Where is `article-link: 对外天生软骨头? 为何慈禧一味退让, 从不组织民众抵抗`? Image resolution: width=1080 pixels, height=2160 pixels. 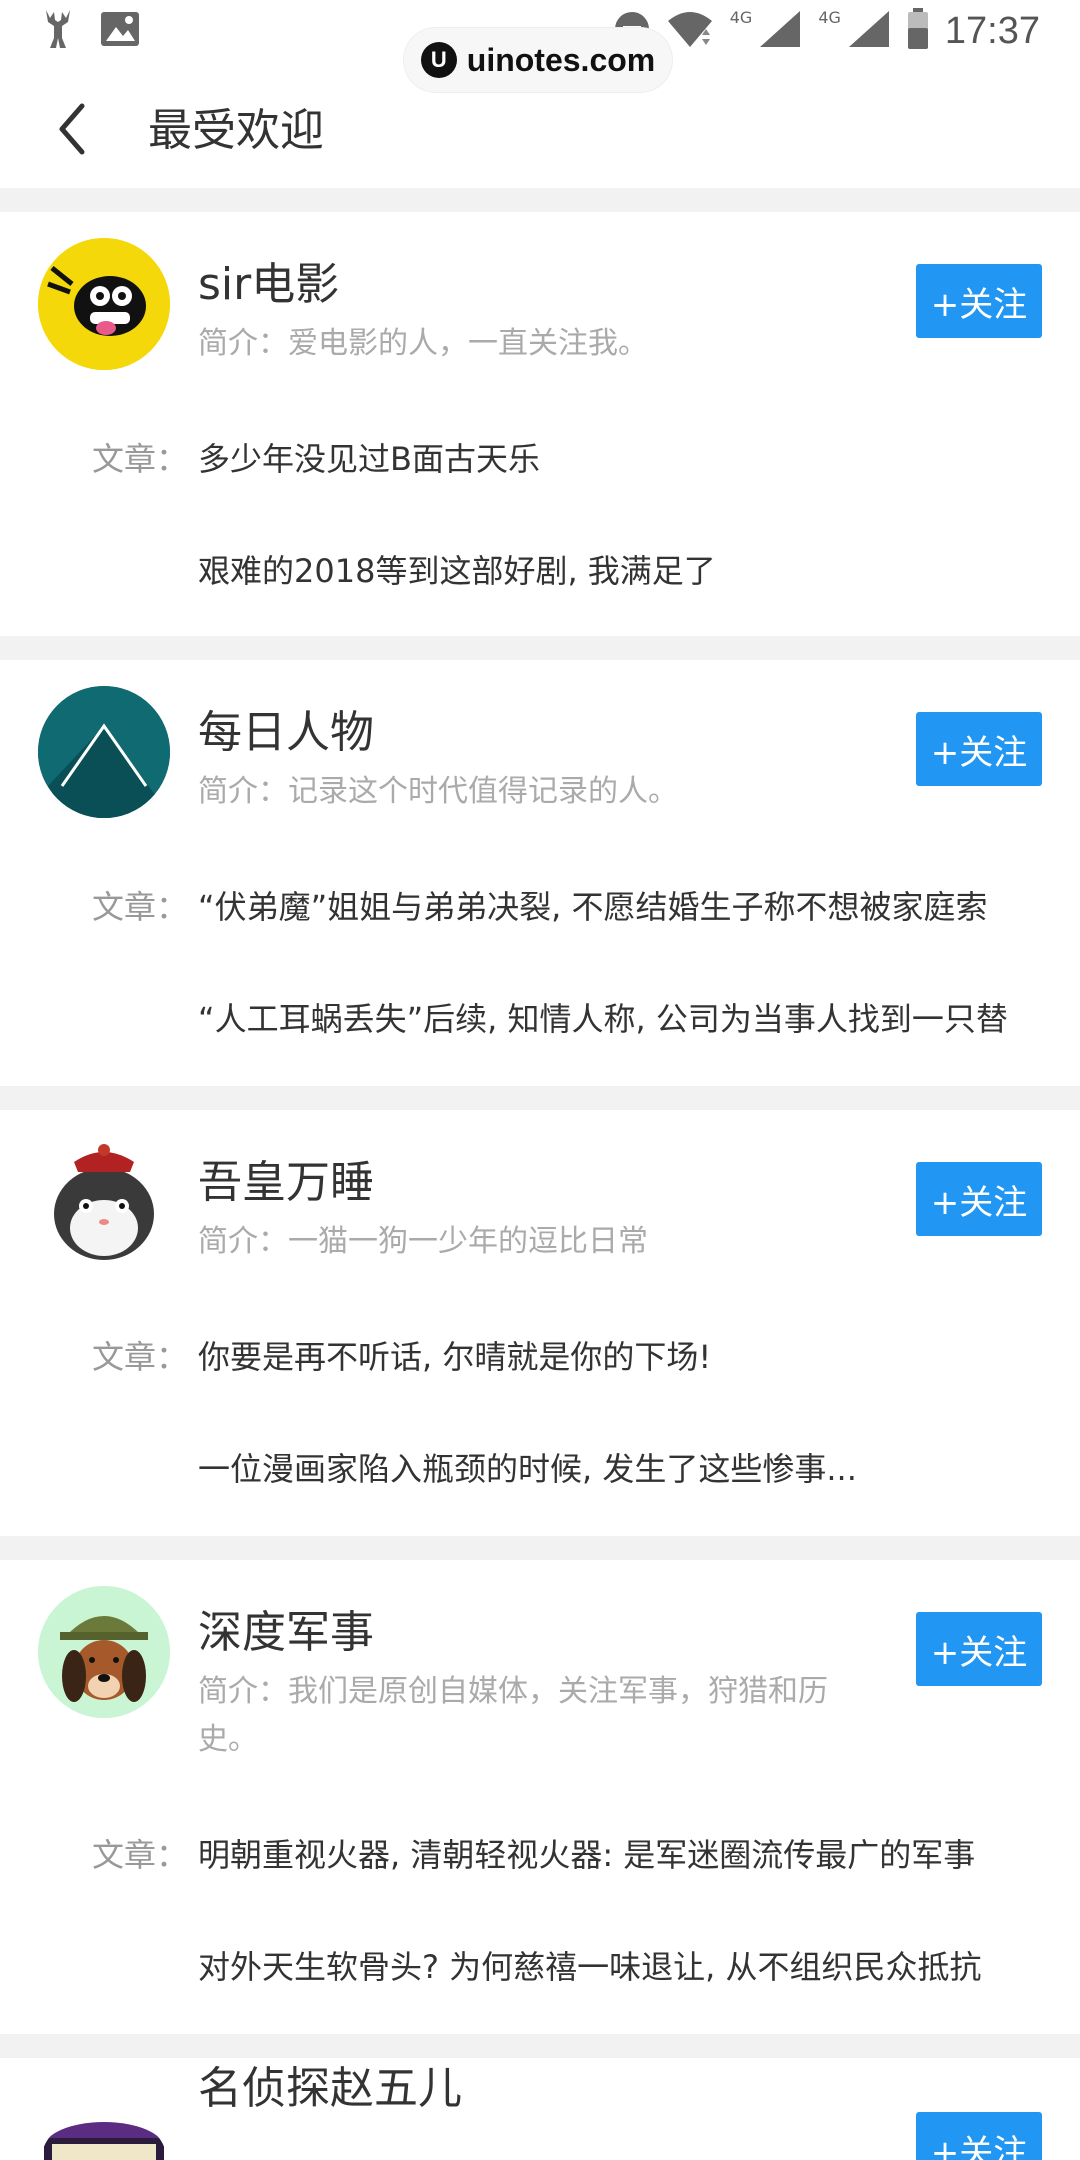 article-link: 对外天生软骨头? 为何慈禧一味退让, 从不组织民众抵抗 is located at coordinates (628, 1965).